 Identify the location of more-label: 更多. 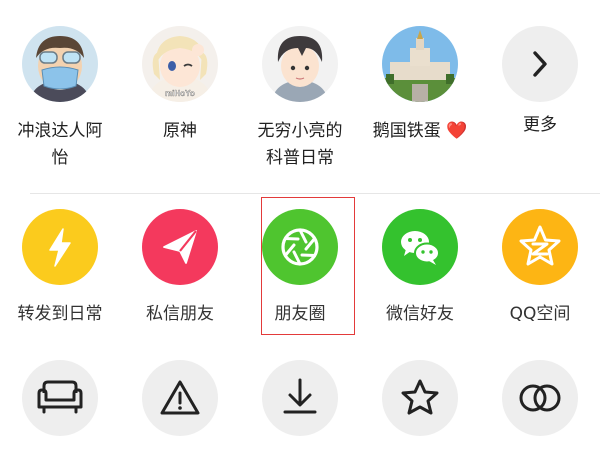
(540, 125).